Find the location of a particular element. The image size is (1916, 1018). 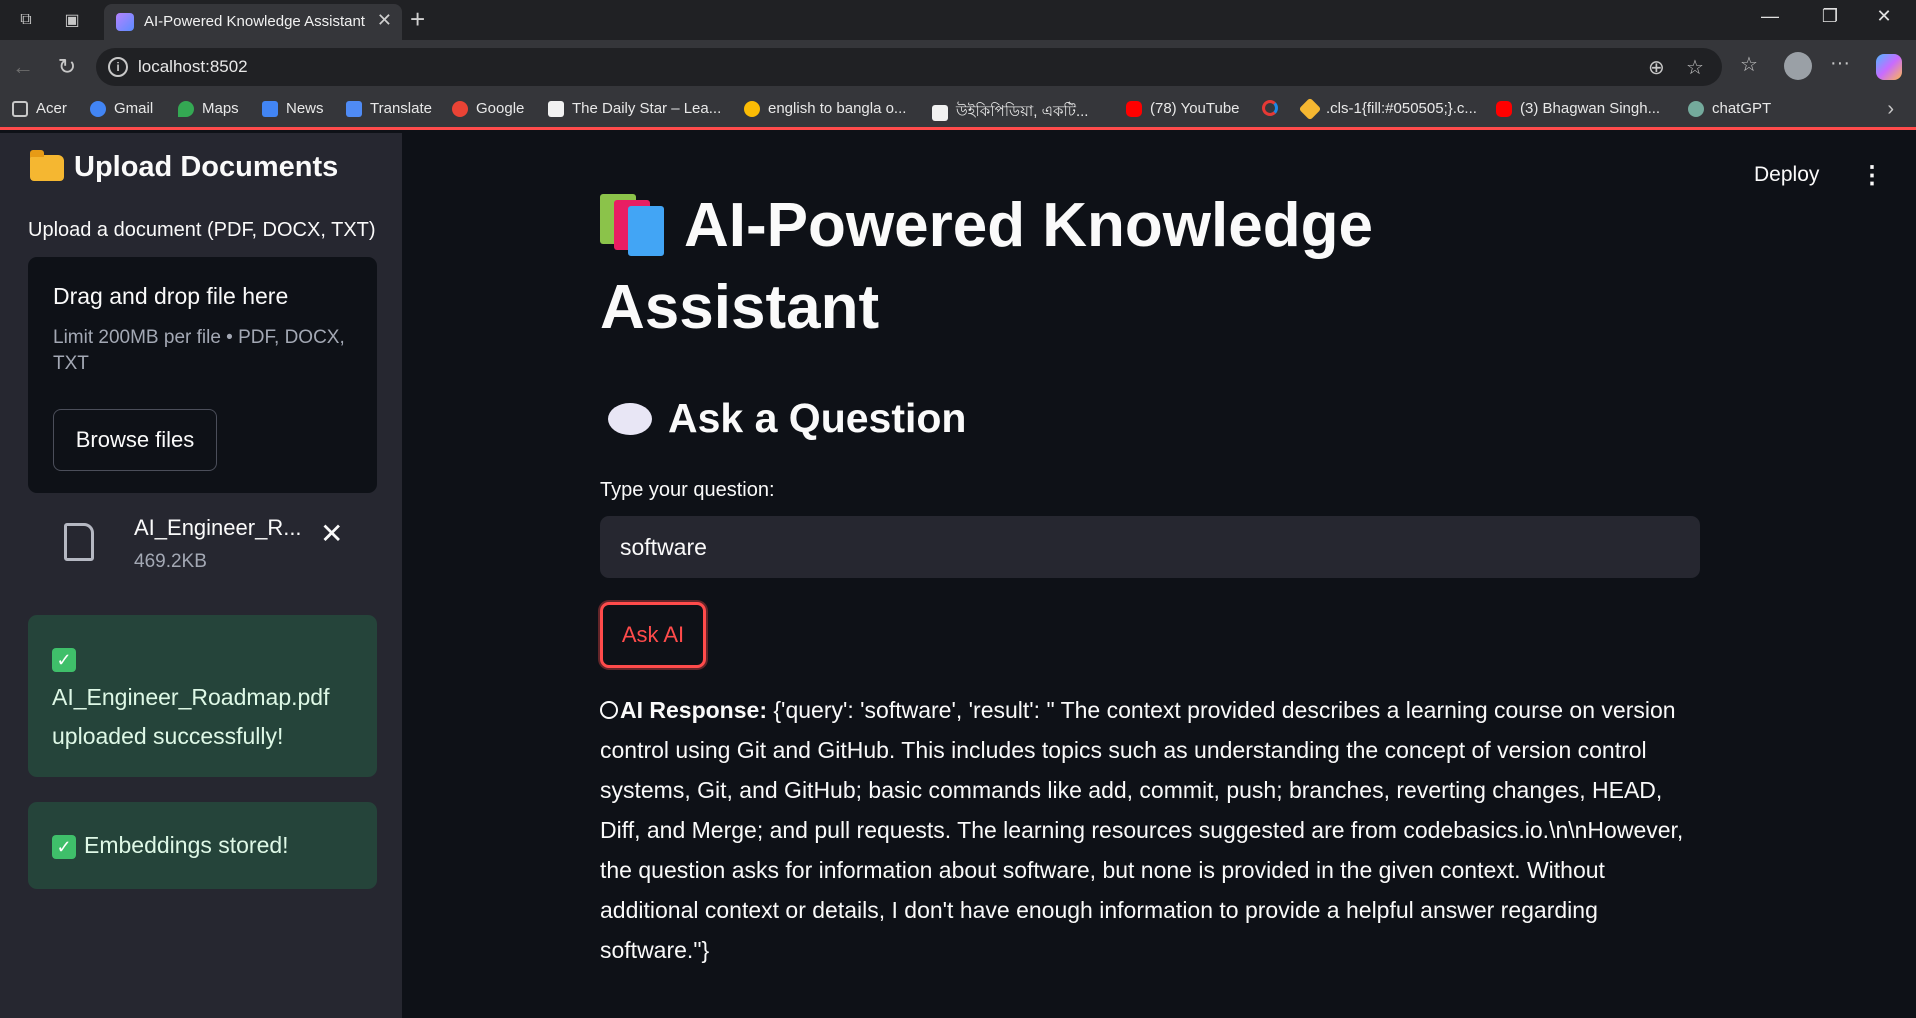

bookmark-acer: Acer is located at coordinates (39, 108).